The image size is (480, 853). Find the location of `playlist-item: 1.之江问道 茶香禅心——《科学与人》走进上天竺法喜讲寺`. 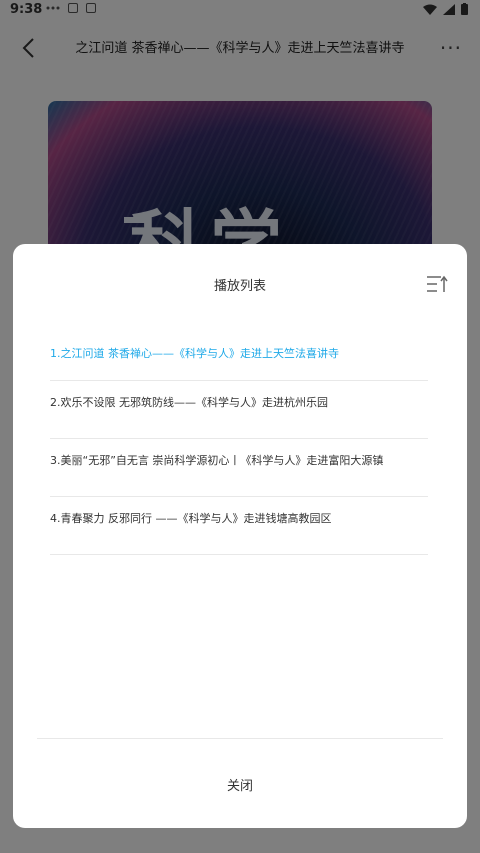

playlist-item: 1.之江问道 茶香禅心——《科学与人》走进上天竺法喜讲寺 is located at coordinates (239, 356).